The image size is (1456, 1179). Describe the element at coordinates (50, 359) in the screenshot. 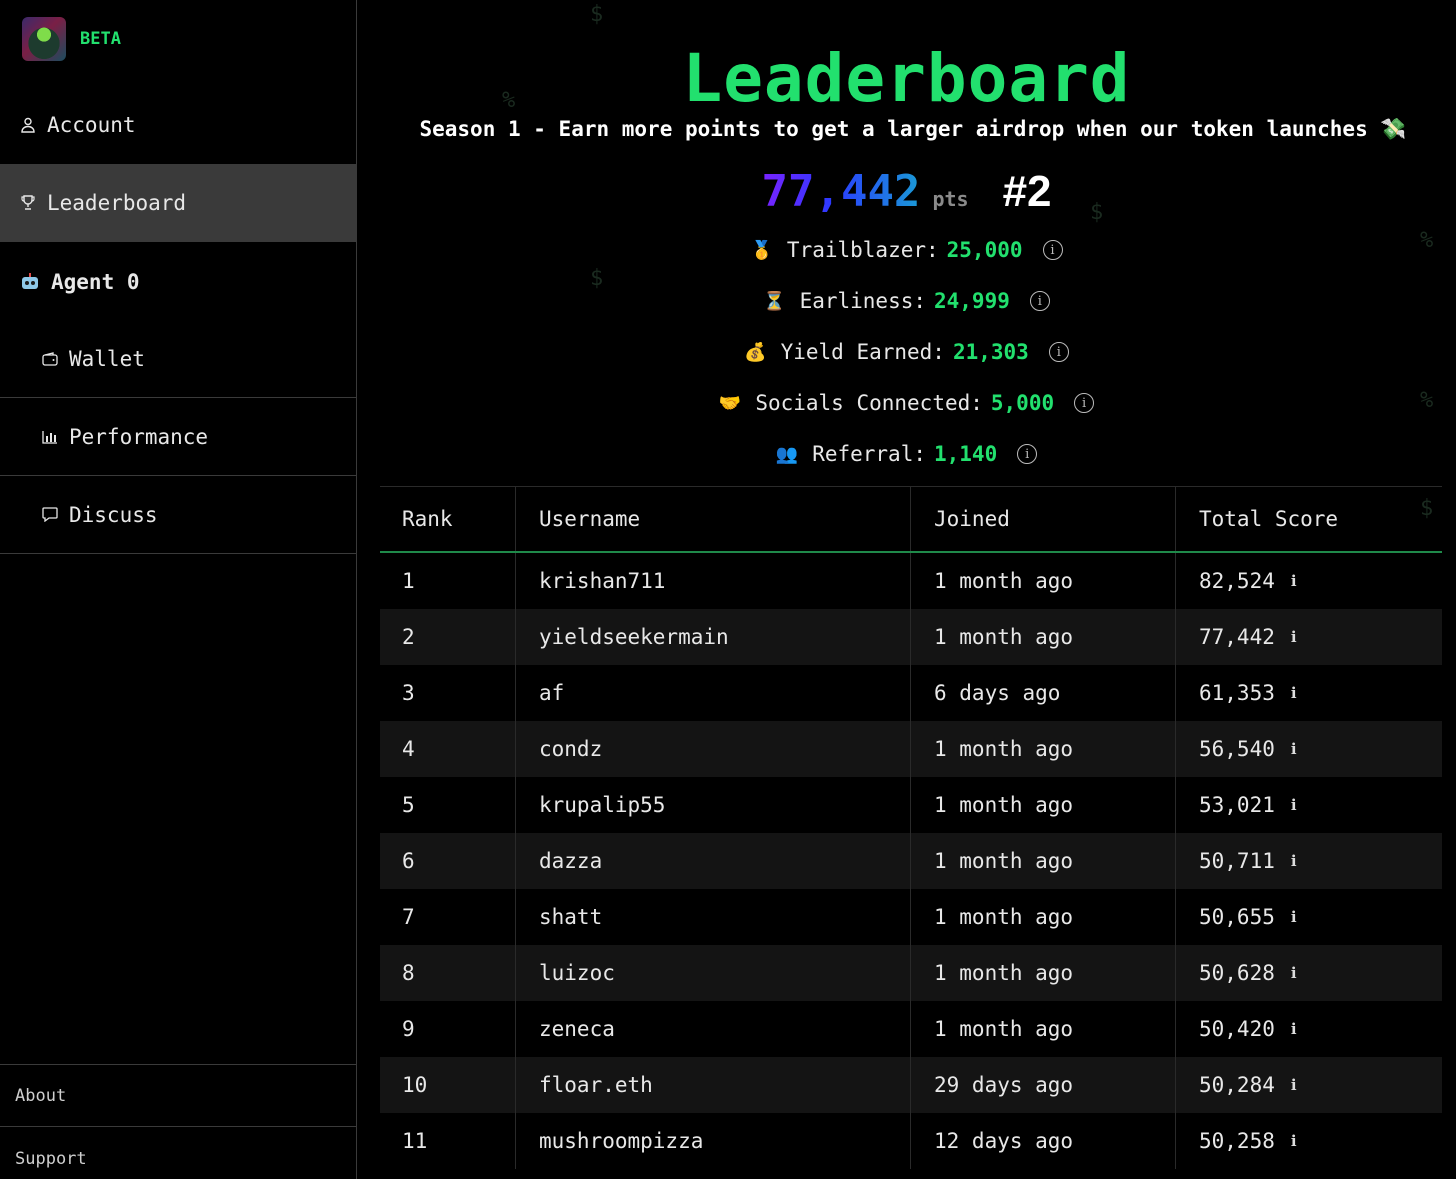

I see `wallet-icon` at that location.